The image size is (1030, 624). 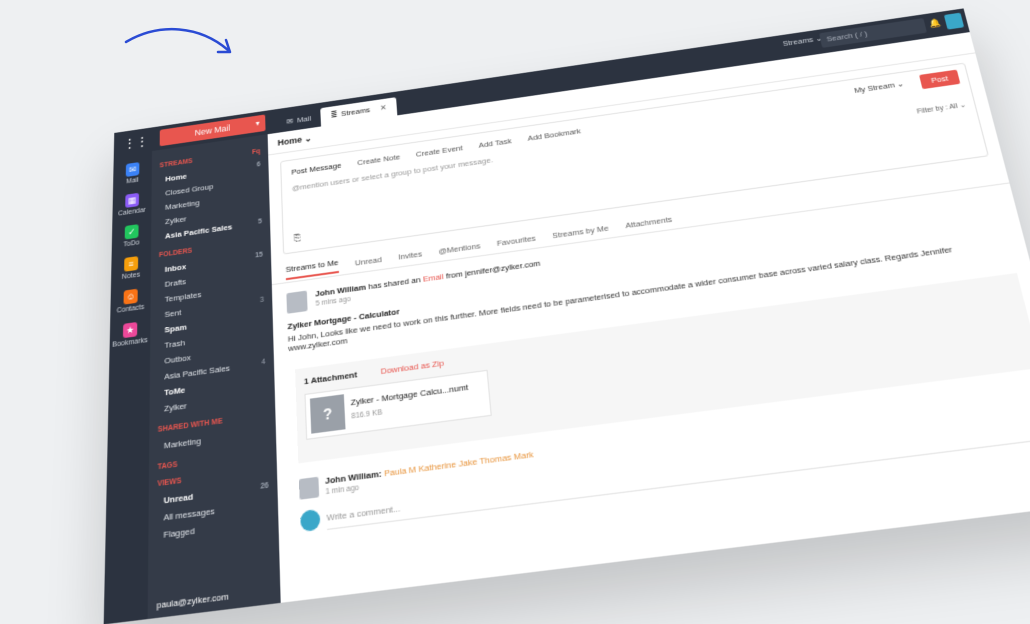 I want to click on streams-scope-selector: Streams ⌄, so click(x=802, y=41).